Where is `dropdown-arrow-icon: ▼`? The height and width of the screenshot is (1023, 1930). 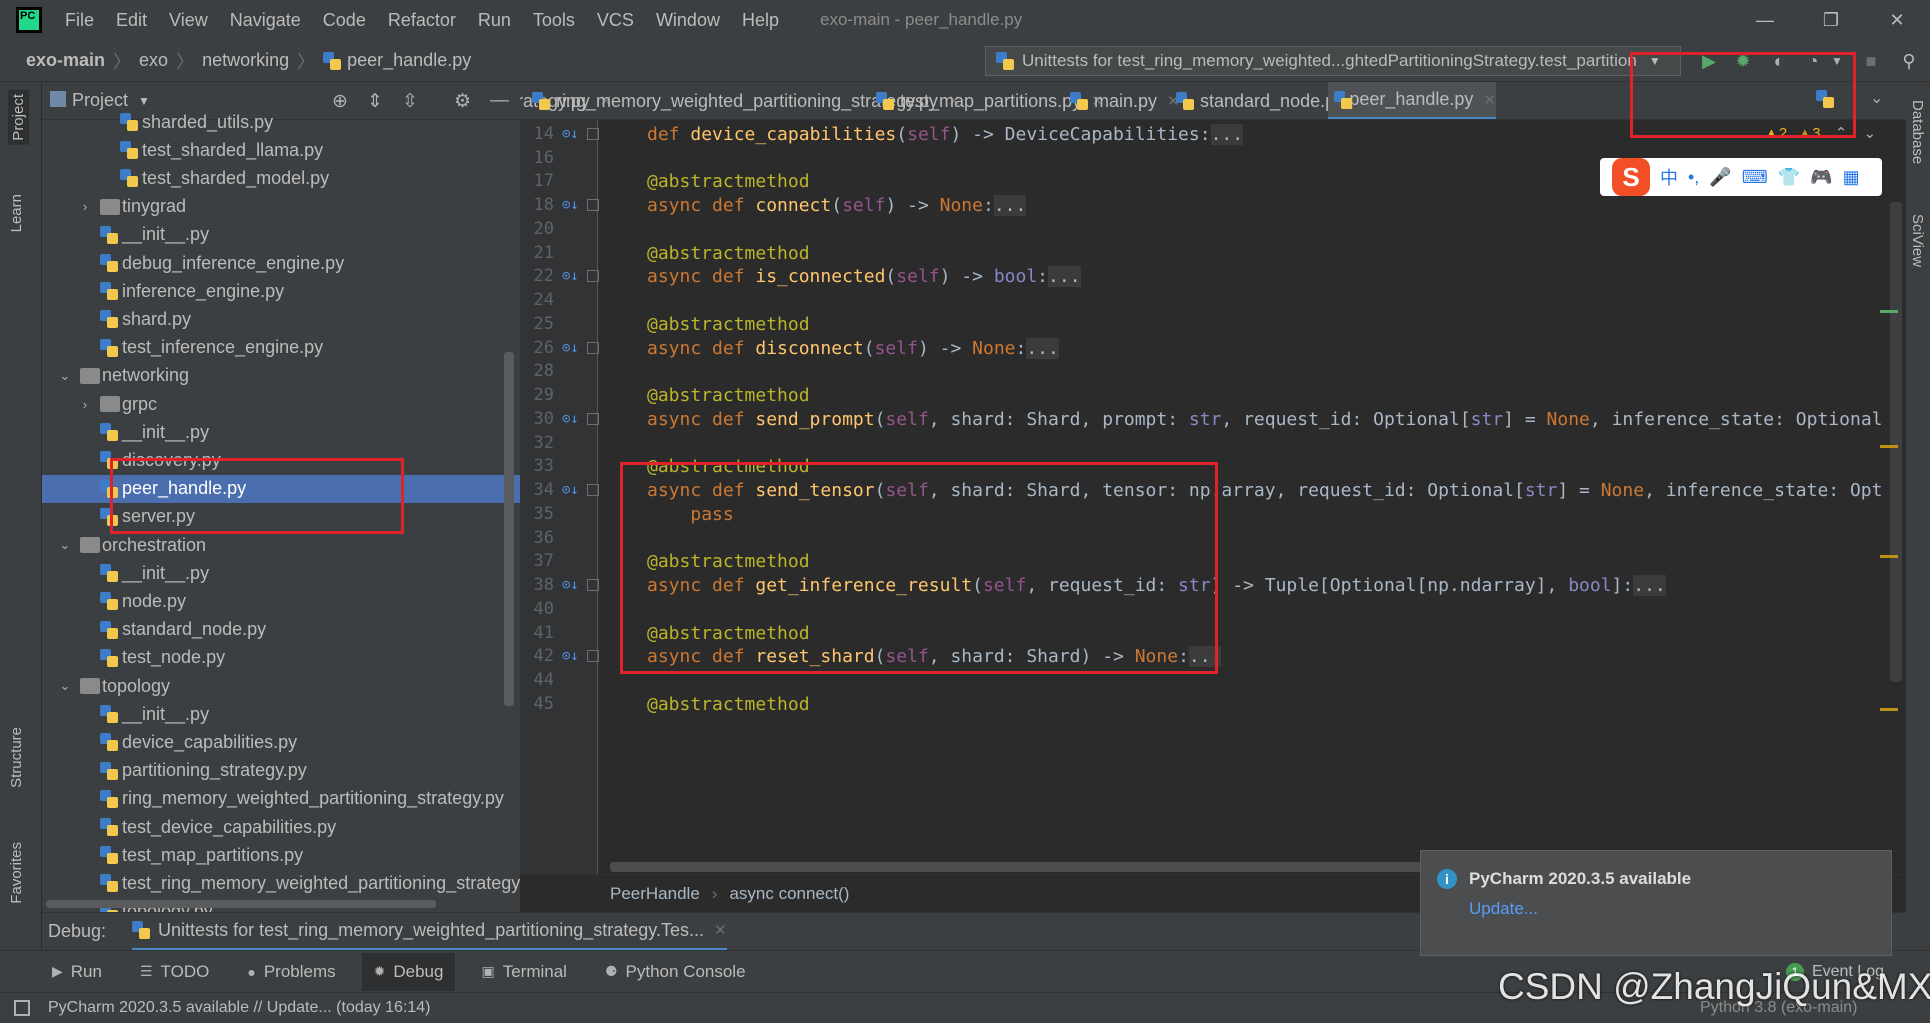 dropdown-arrow-icon: ▼ is located at coordinates (144, 101).